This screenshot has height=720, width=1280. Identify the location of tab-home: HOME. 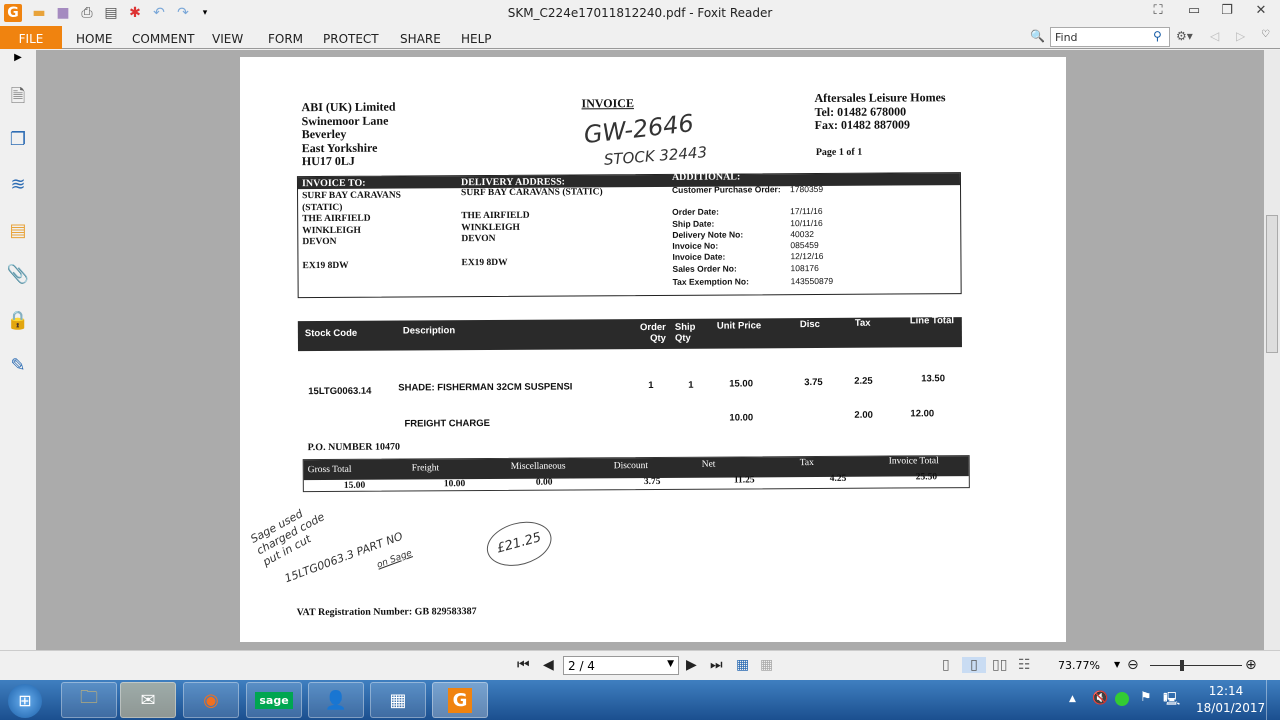
(94, 37).